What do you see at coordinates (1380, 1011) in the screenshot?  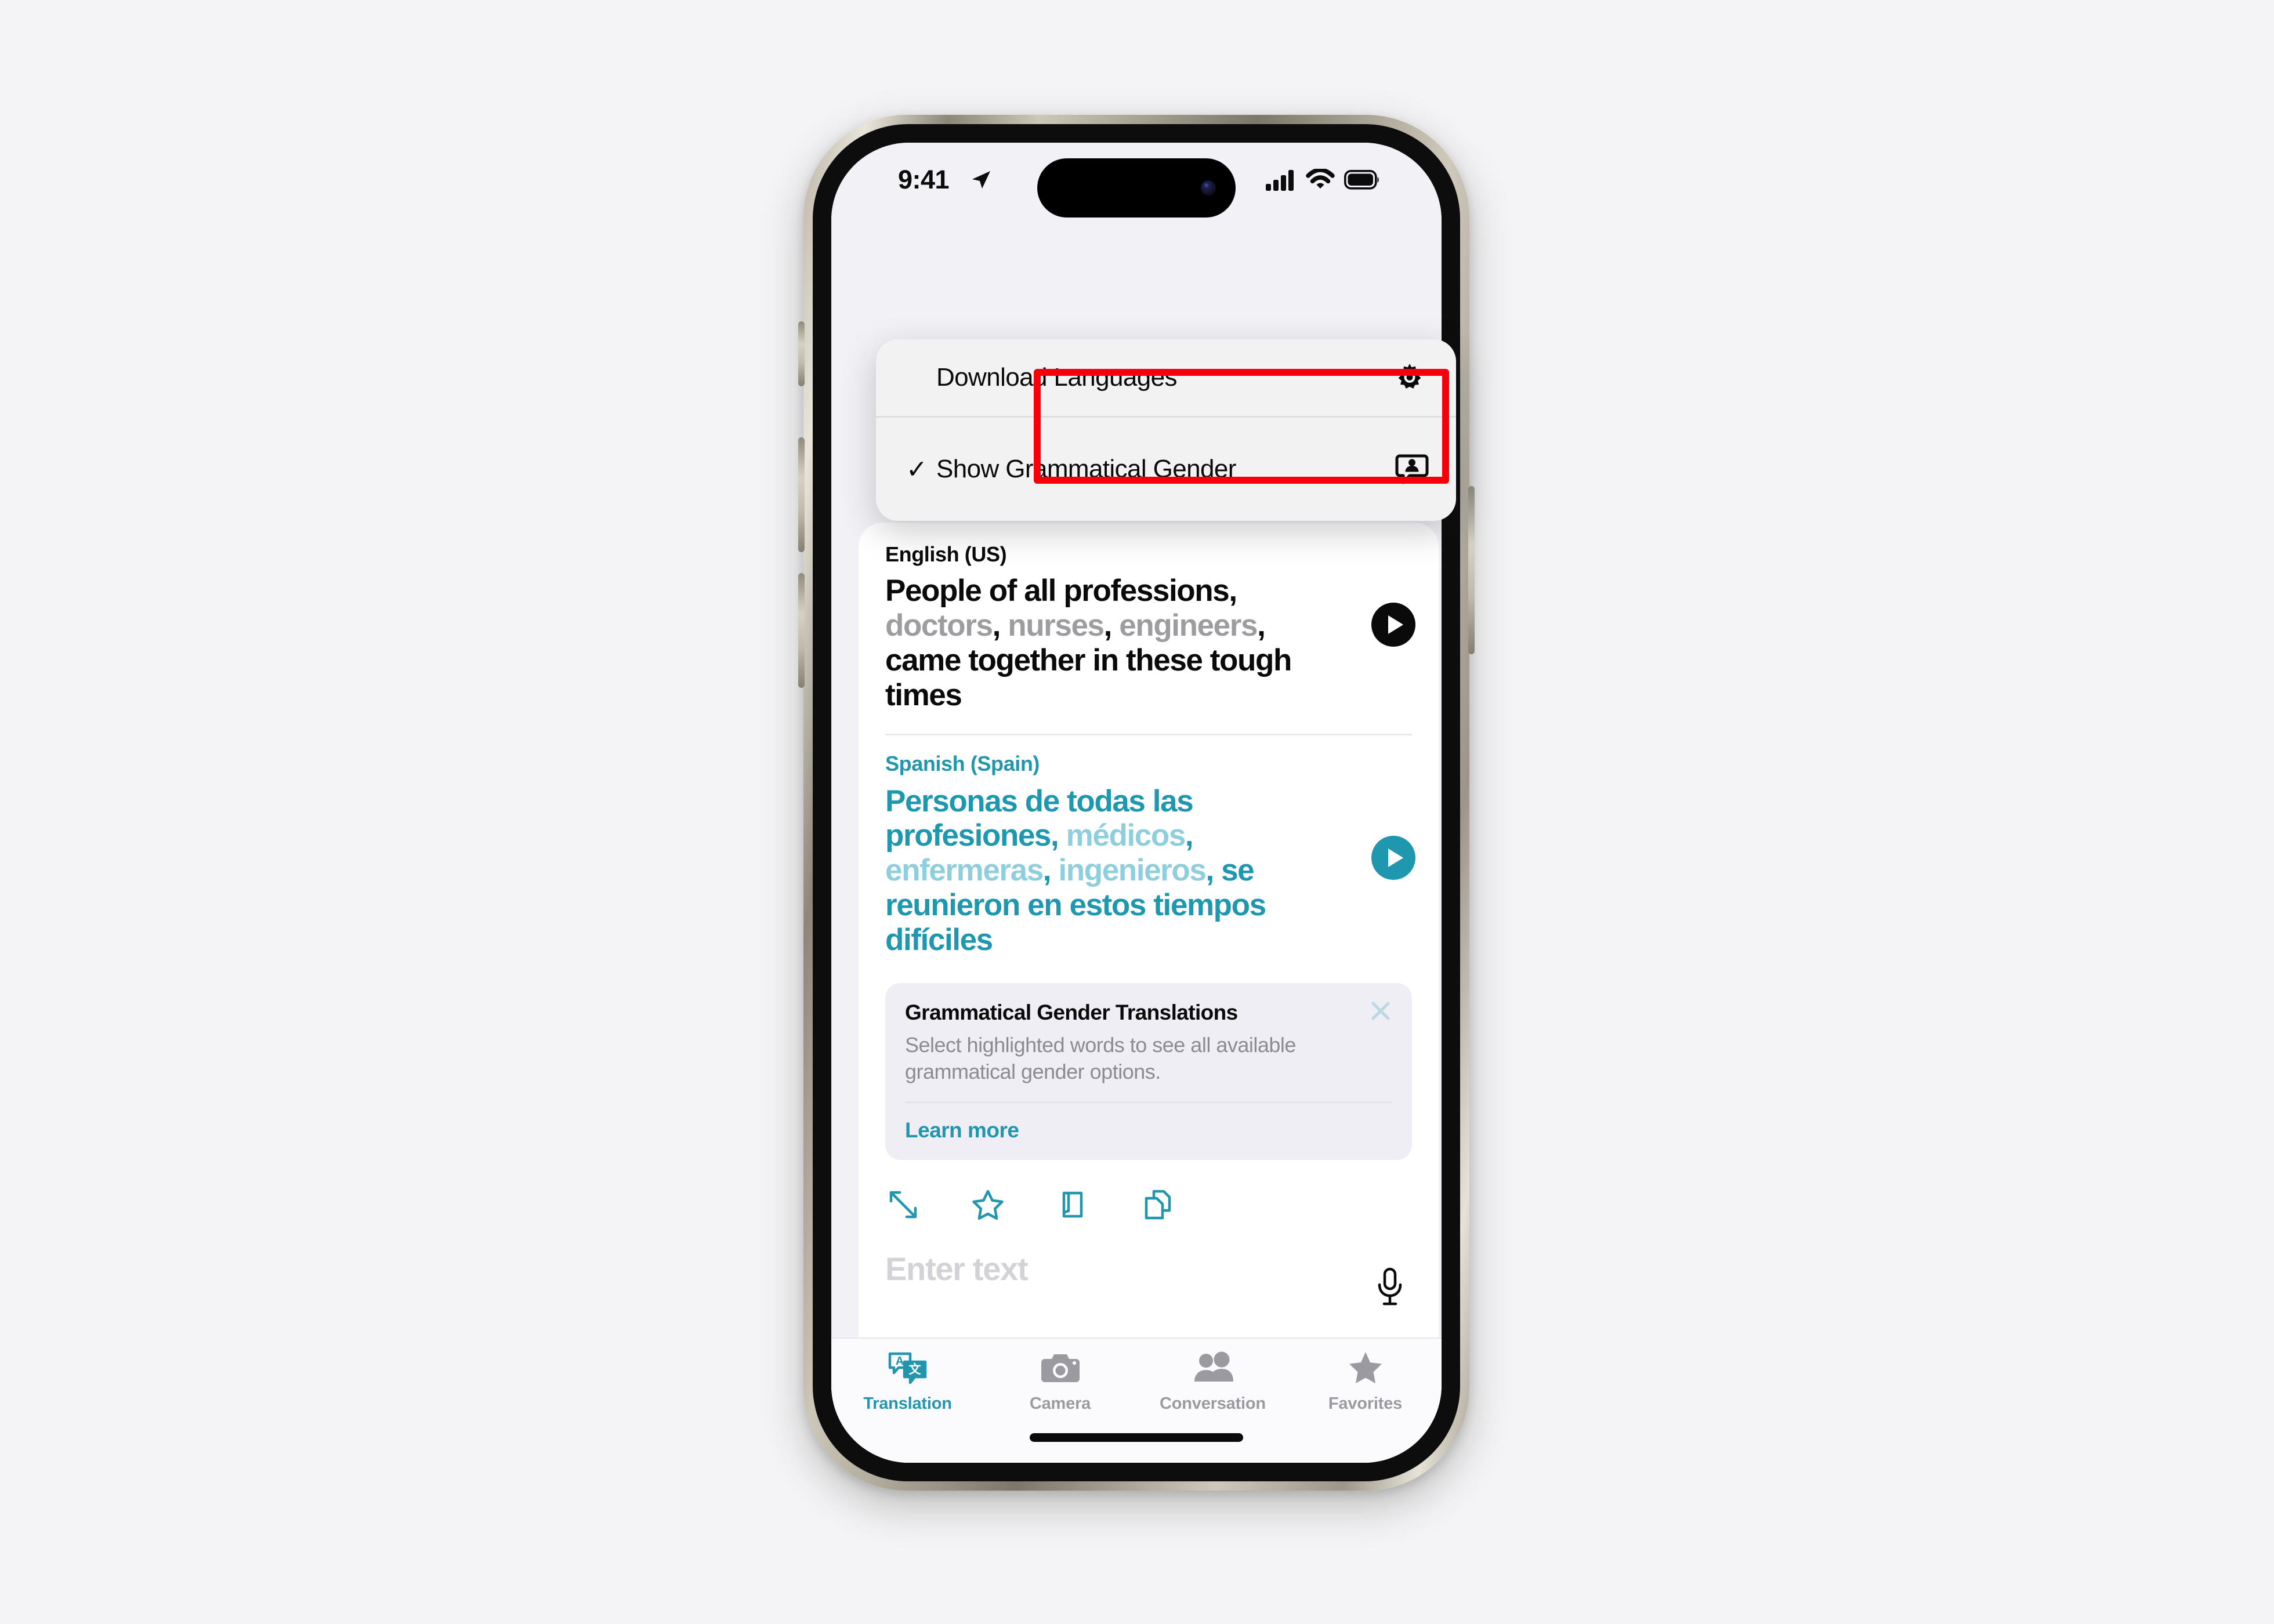 I see `close-icon` at bounding box center [1380, 1011].